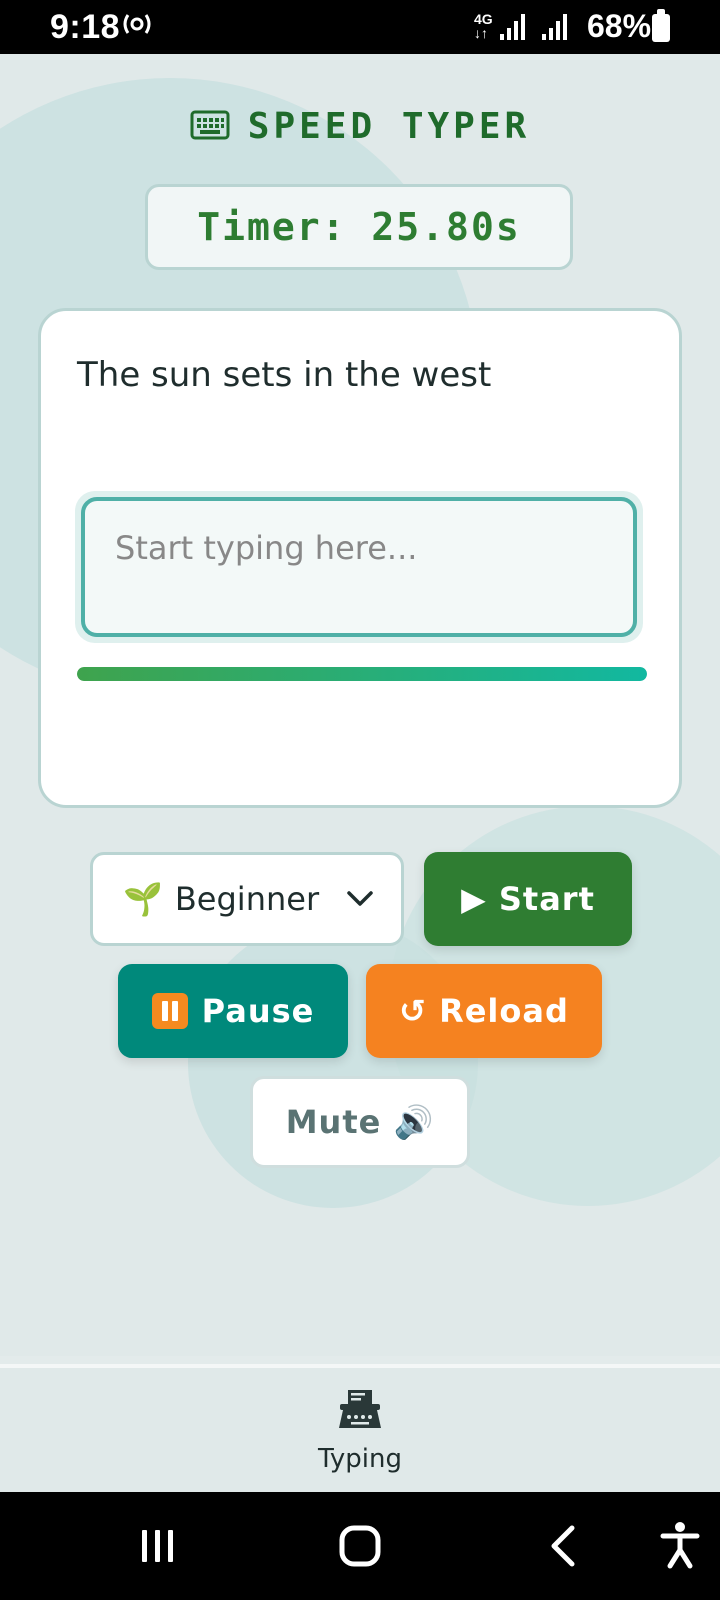 The height and width of the screenshot is (1600, 720). What do you see at coordinates (137, 27) in the screenshot?
I see `hotspot-icon` at bounding box center [137, 27].